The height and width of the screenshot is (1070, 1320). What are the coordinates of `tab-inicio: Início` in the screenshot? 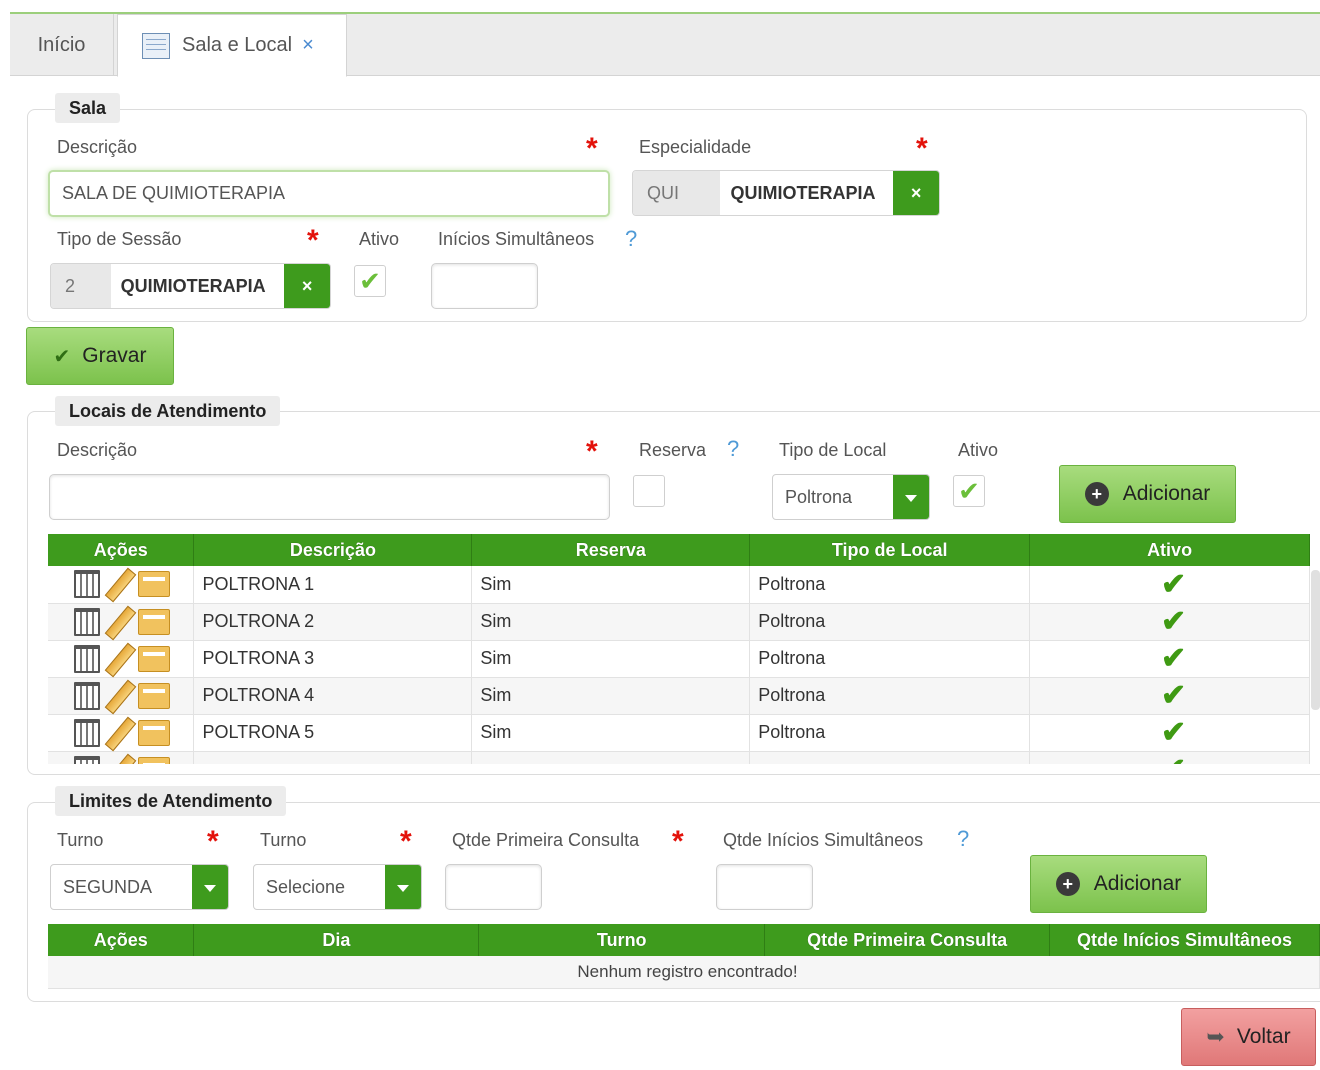 It's located at (62, 45).